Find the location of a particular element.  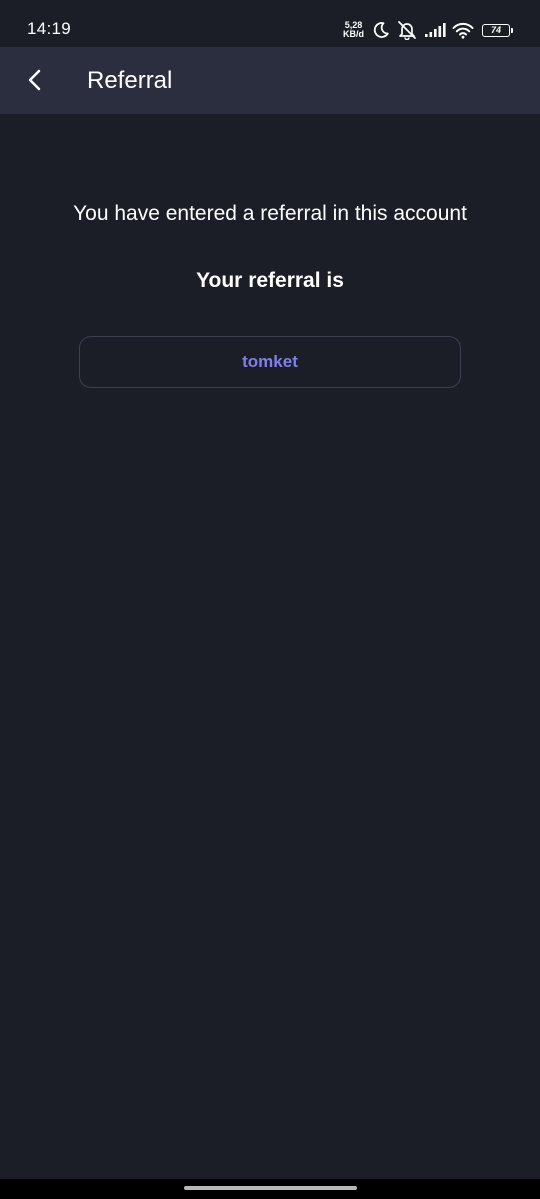

network-speed: 5,28 KB/d is located at coordinates (353, 30).